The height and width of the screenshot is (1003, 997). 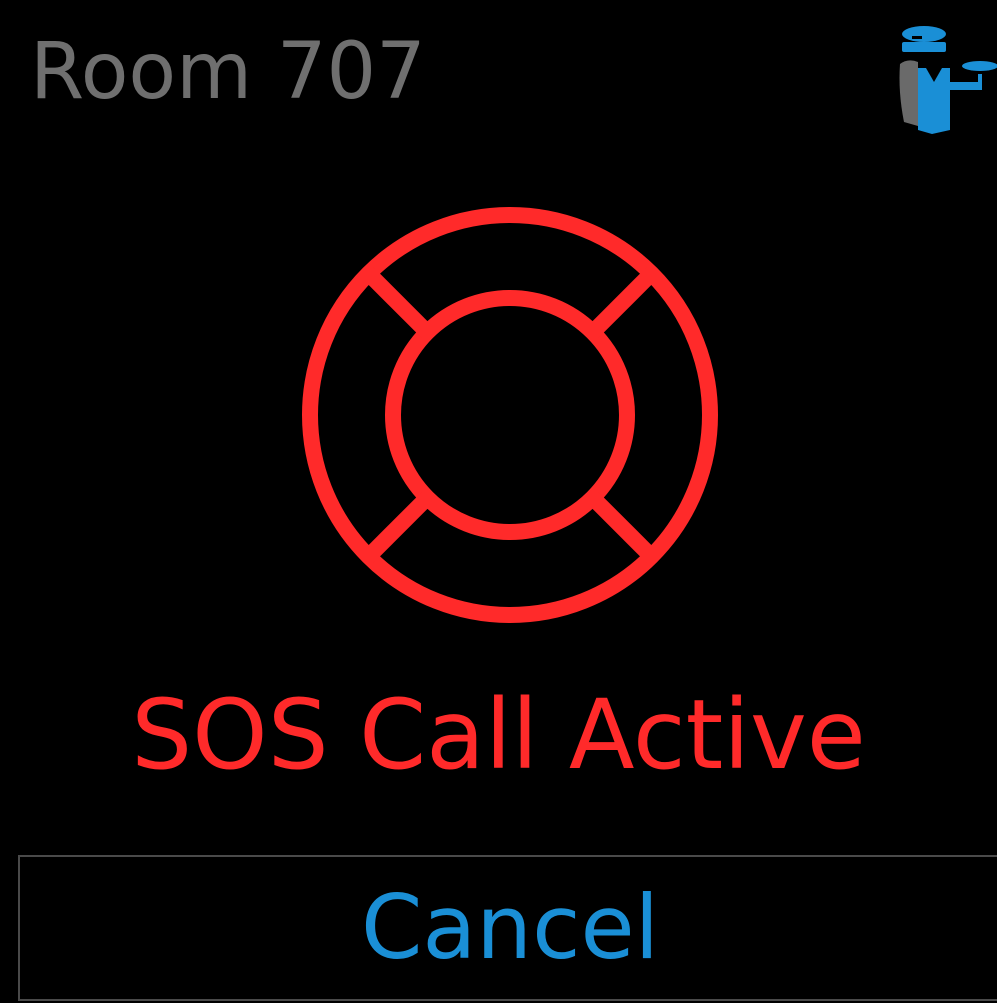 What do you see at coordinates (948, 80) in the screenshot?
I see `butler-icon` at bounding box center [948, 80].